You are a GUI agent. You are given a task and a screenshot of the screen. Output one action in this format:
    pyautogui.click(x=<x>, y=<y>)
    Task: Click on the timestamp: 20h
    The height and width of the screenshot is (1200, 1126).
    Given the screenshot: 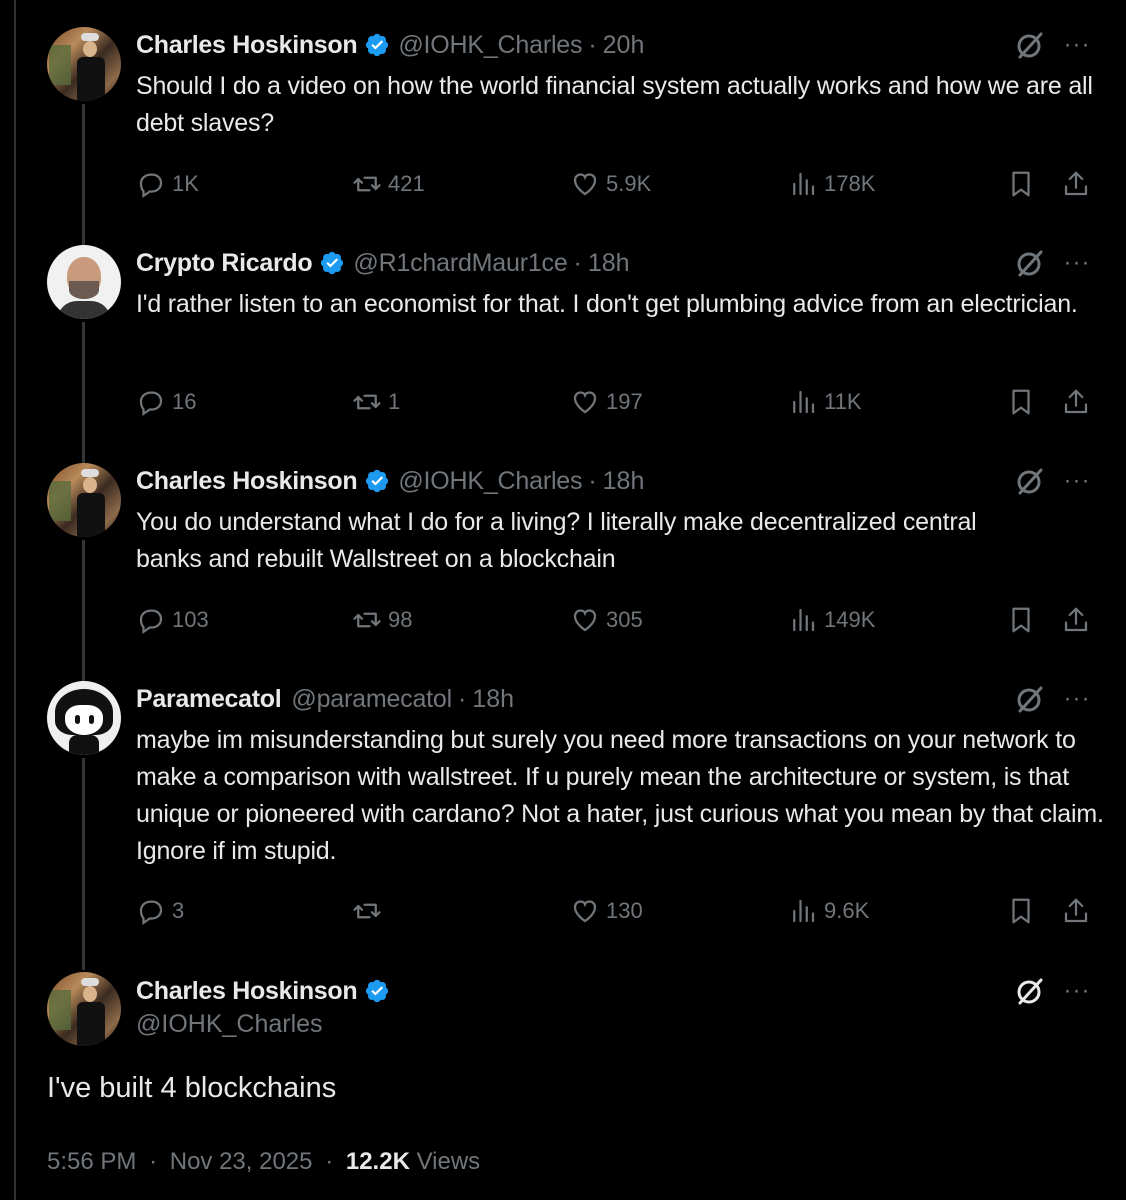 What is the action you would take?
    pyautogui.click(x=624, y=45)
    